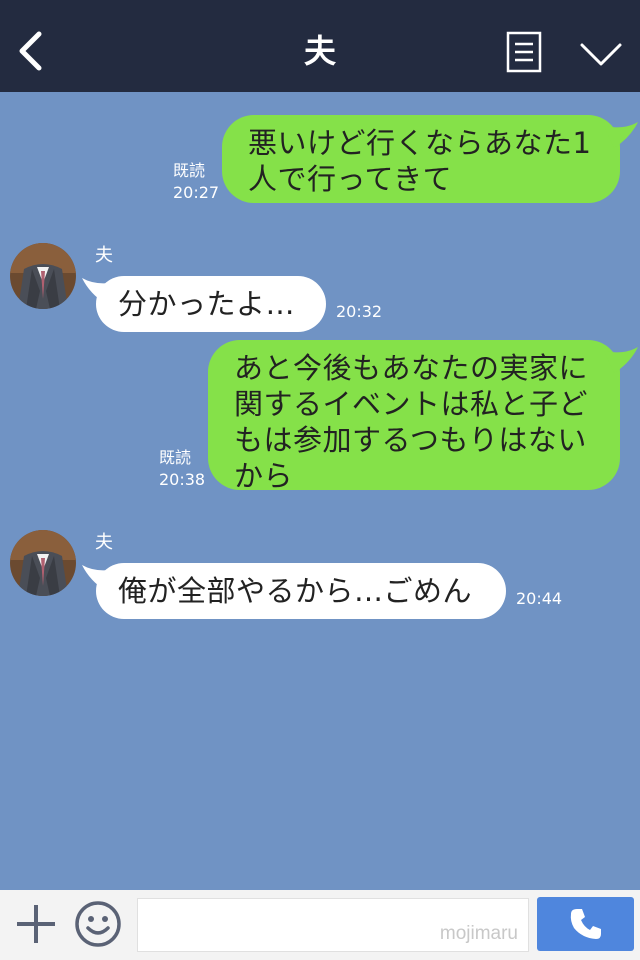 The image size is (640, 960). I want to click on sent-message-bubble: 悪いけど行くならあなた1 人で行ってきて, so click(421, 159).